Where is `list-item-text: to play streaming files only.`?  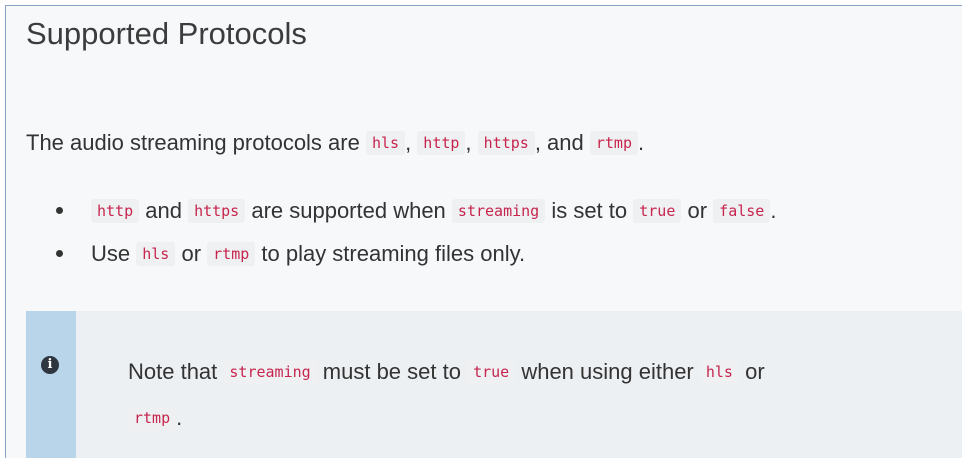
list-item-text: to play streaming files only. is located at coordinates (390, 253).